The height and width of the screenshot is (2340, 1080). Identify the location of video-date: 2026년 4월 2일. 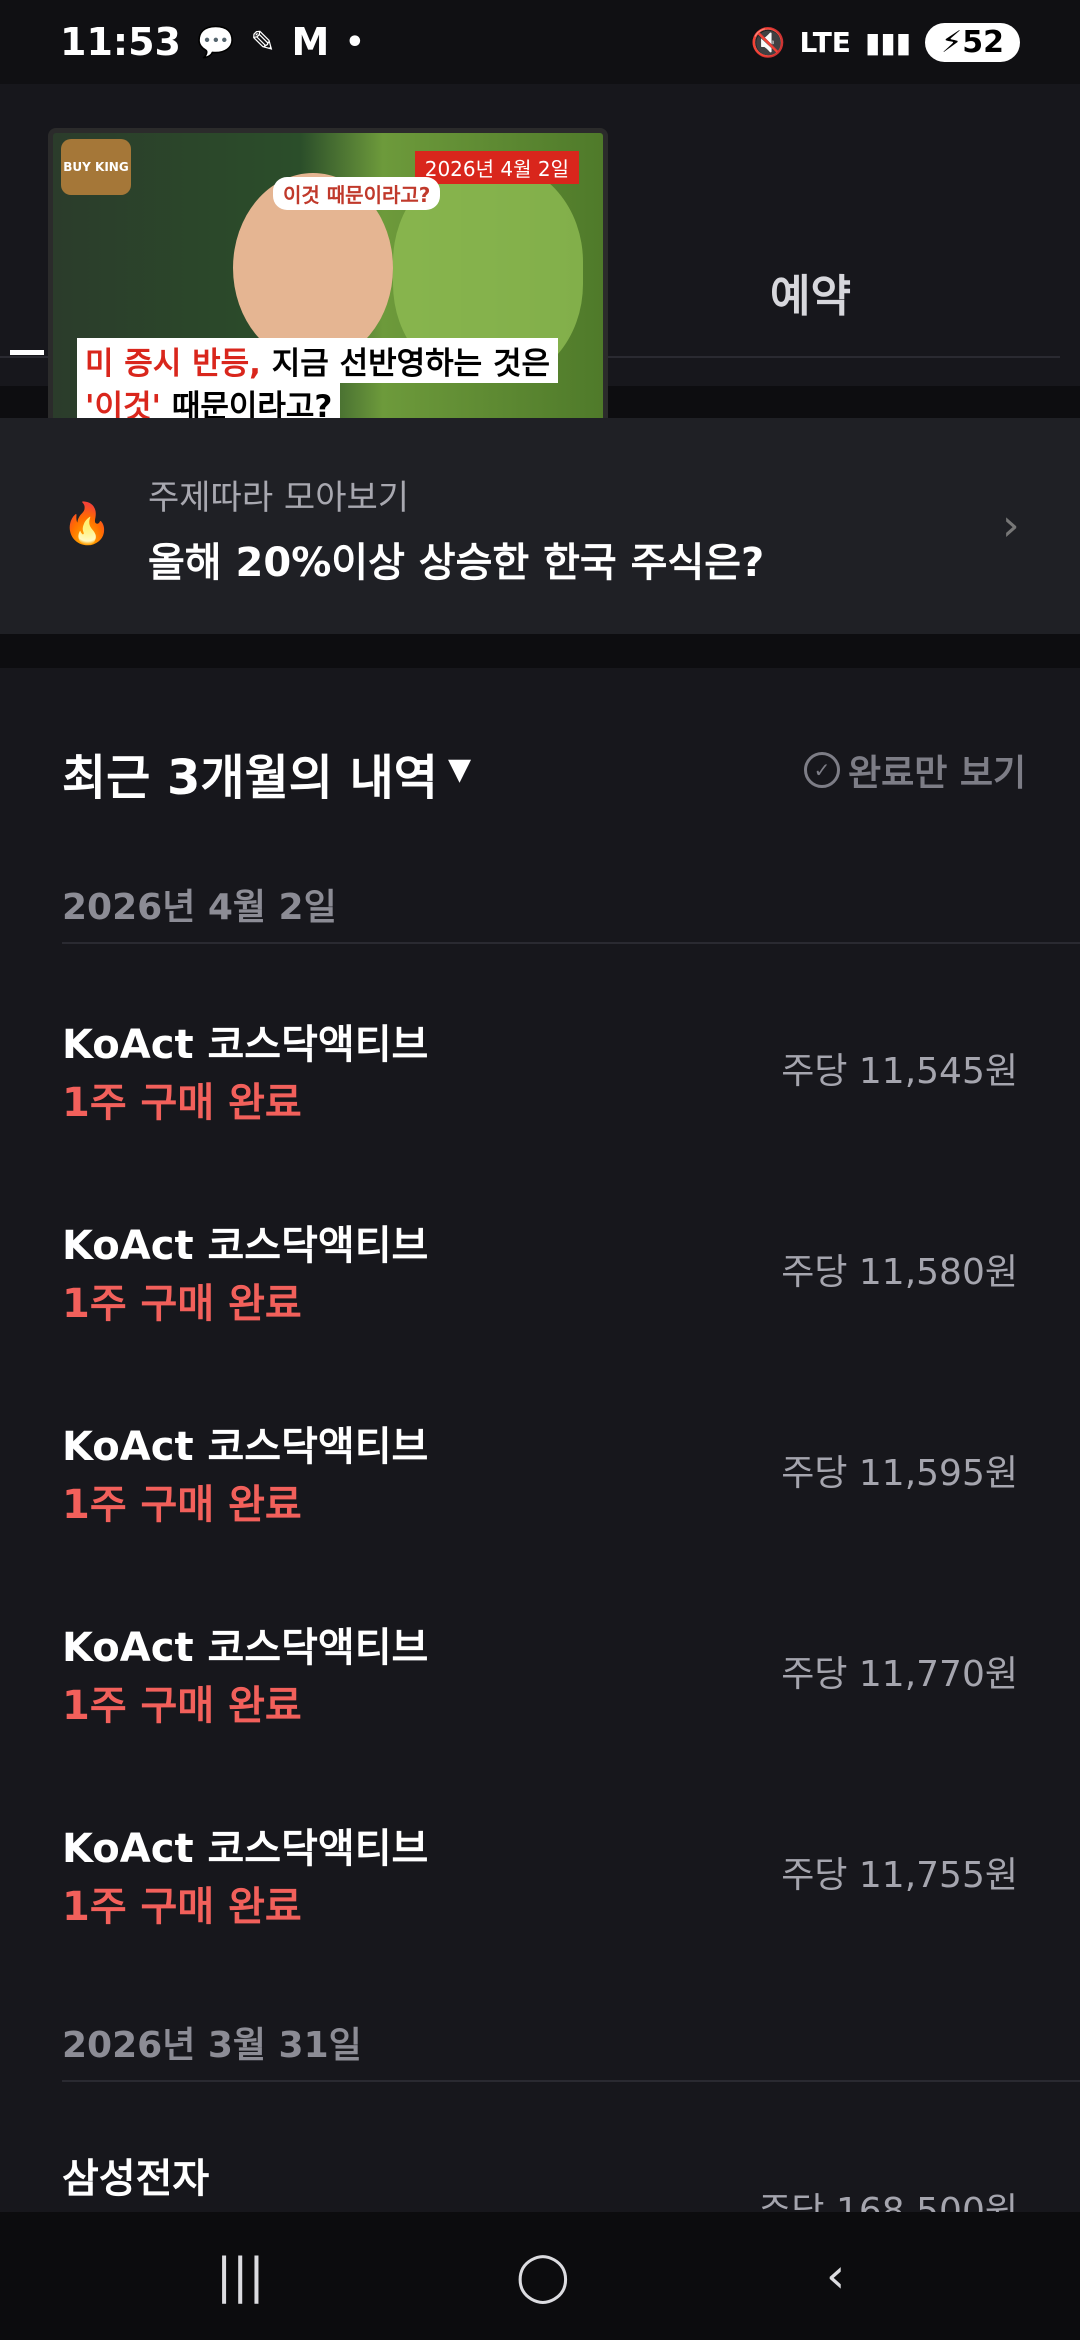
(496, 167).